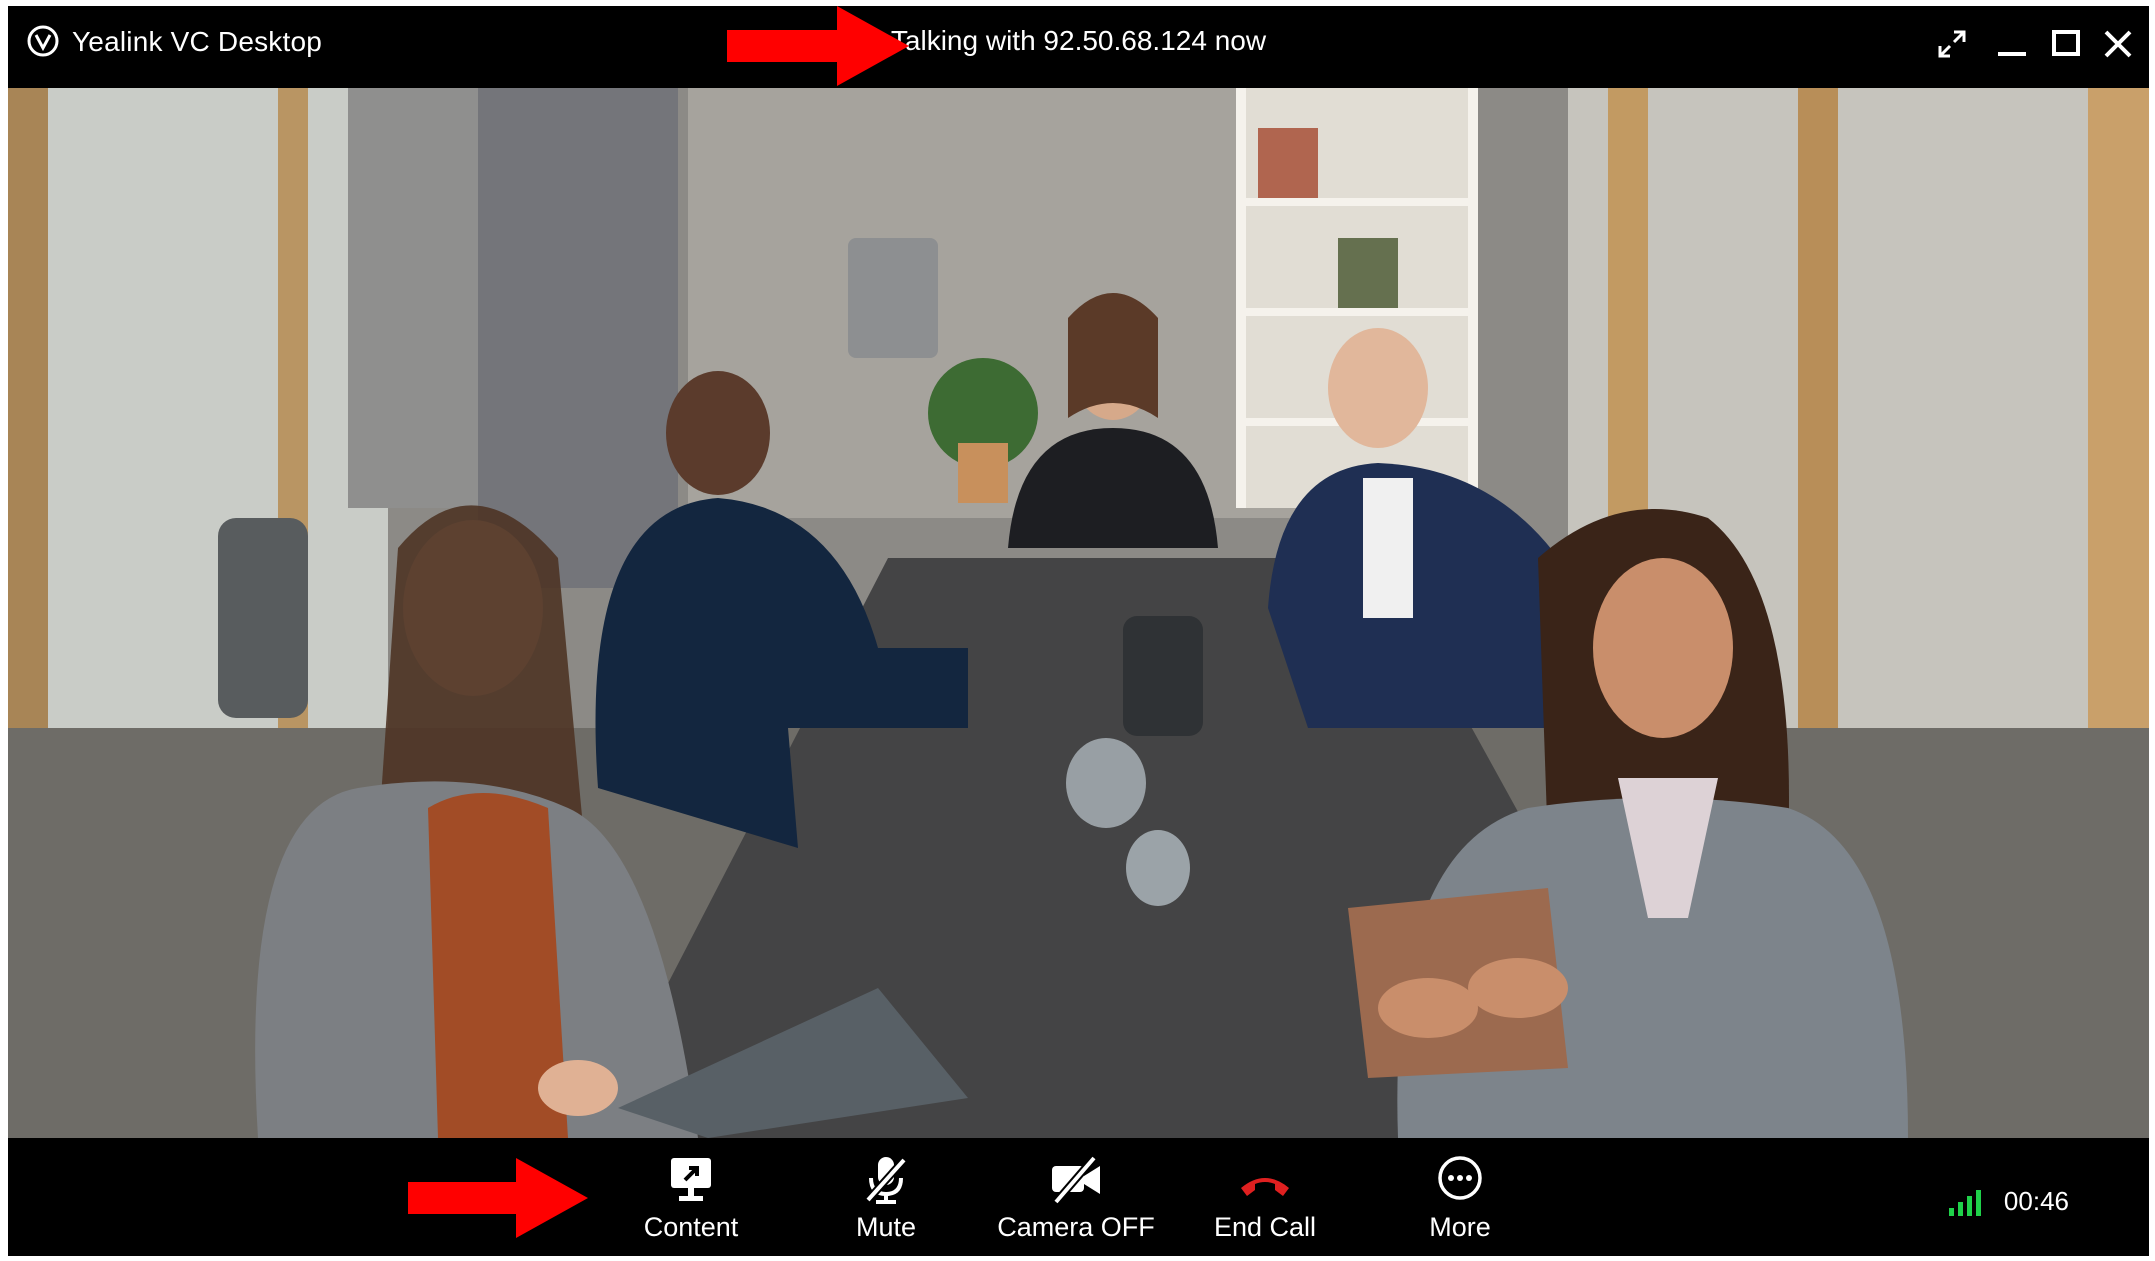 This screenshot has width=2155, height=1261. What do you see at coordinates (818, 46) in the screenshot?
I see `annotation-arrow-top` at bounding box center [818, 46].